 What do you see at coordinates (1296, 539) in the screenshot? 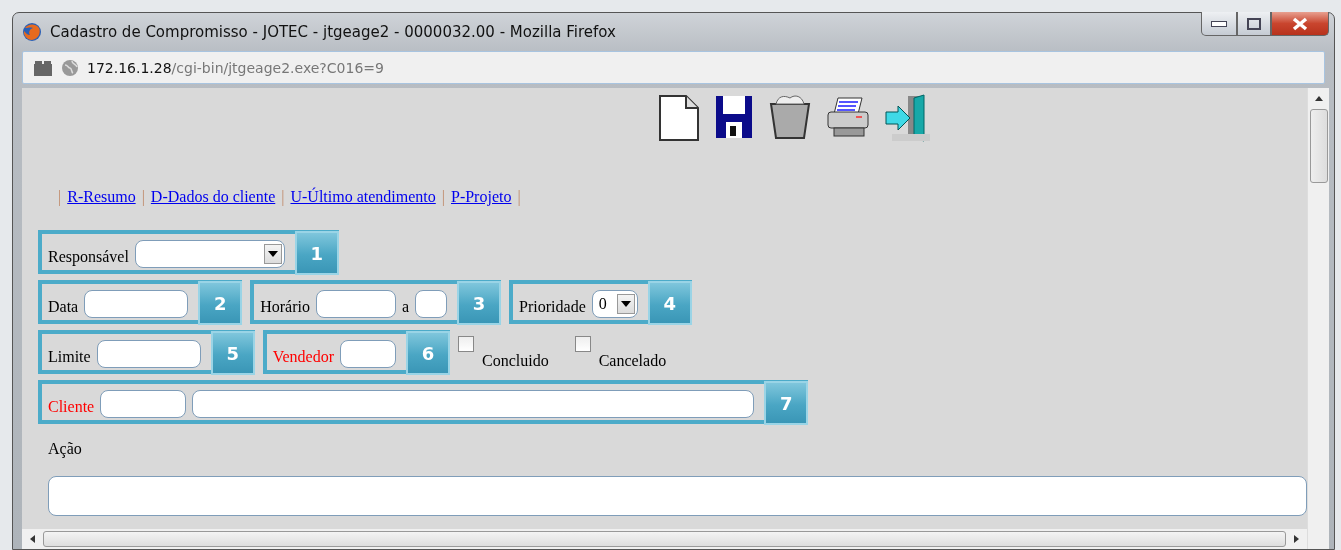
I see `scroll-right-arrow-icon` at bounding box center [1296, 539].